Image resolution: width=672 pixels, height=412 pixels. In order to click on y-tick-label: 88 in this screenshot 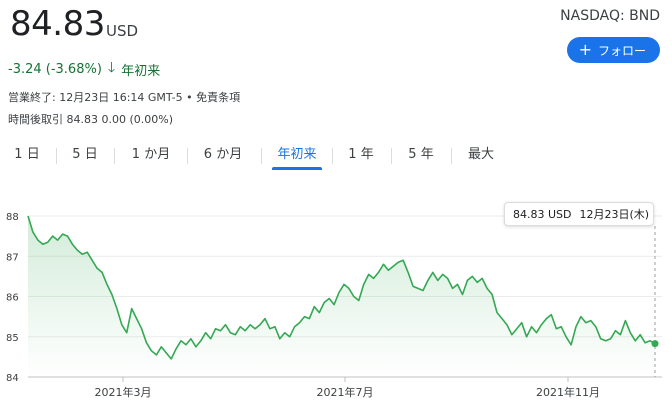, I will do `click(12, 217)`.